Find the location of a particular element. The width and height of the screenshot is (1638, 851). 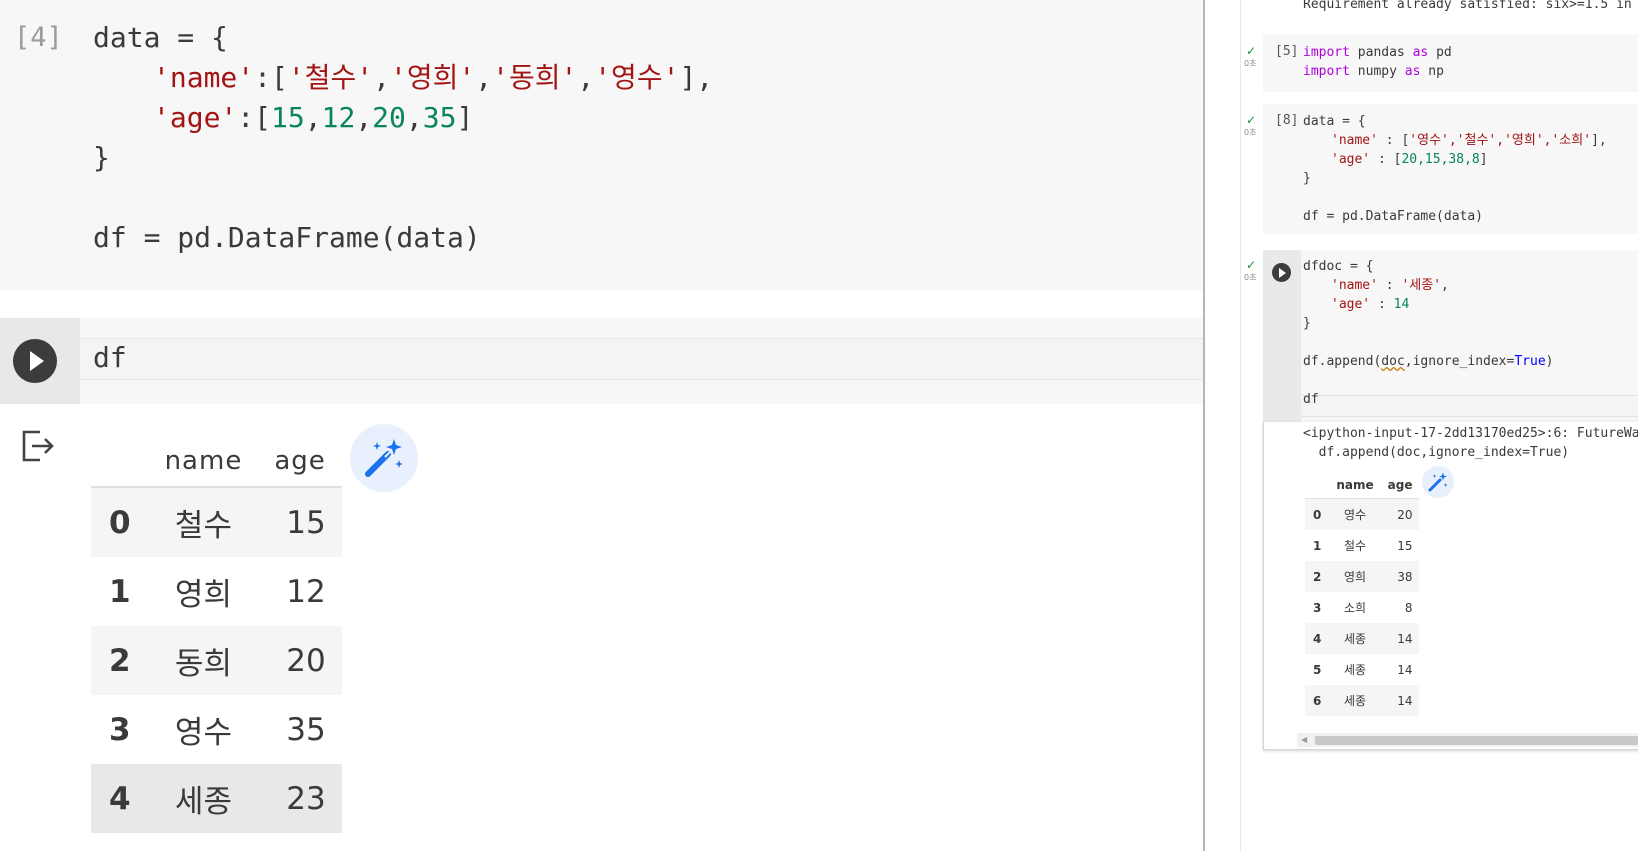

table-row: 3 소희 8 is located at coordinates (1362, 607).